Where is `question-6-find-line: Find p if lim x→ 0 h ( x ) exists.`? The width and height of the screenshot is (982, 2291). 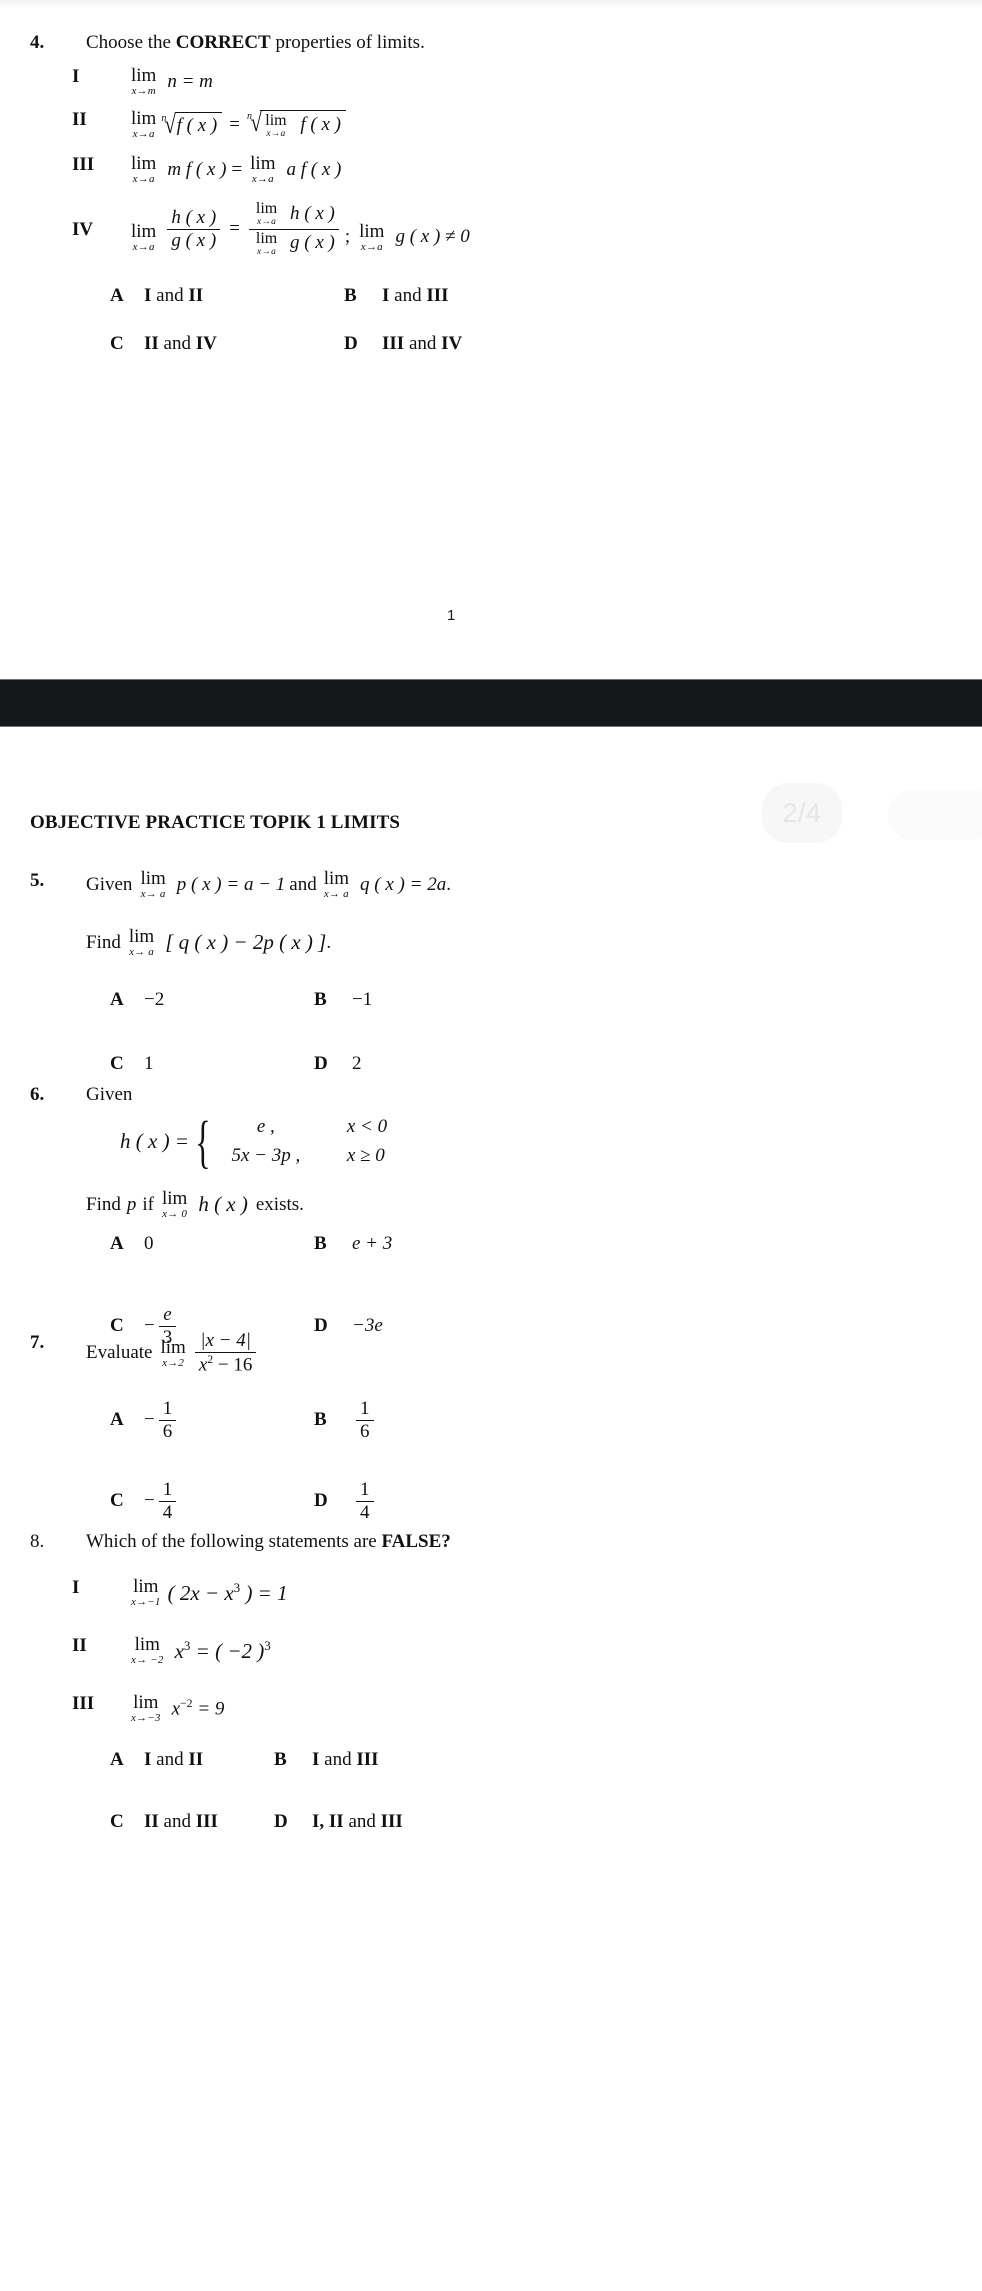
question-6-find-line: Find p if lim x→ 0 h ( x ) exists. is located at coordinates (195, 1204).